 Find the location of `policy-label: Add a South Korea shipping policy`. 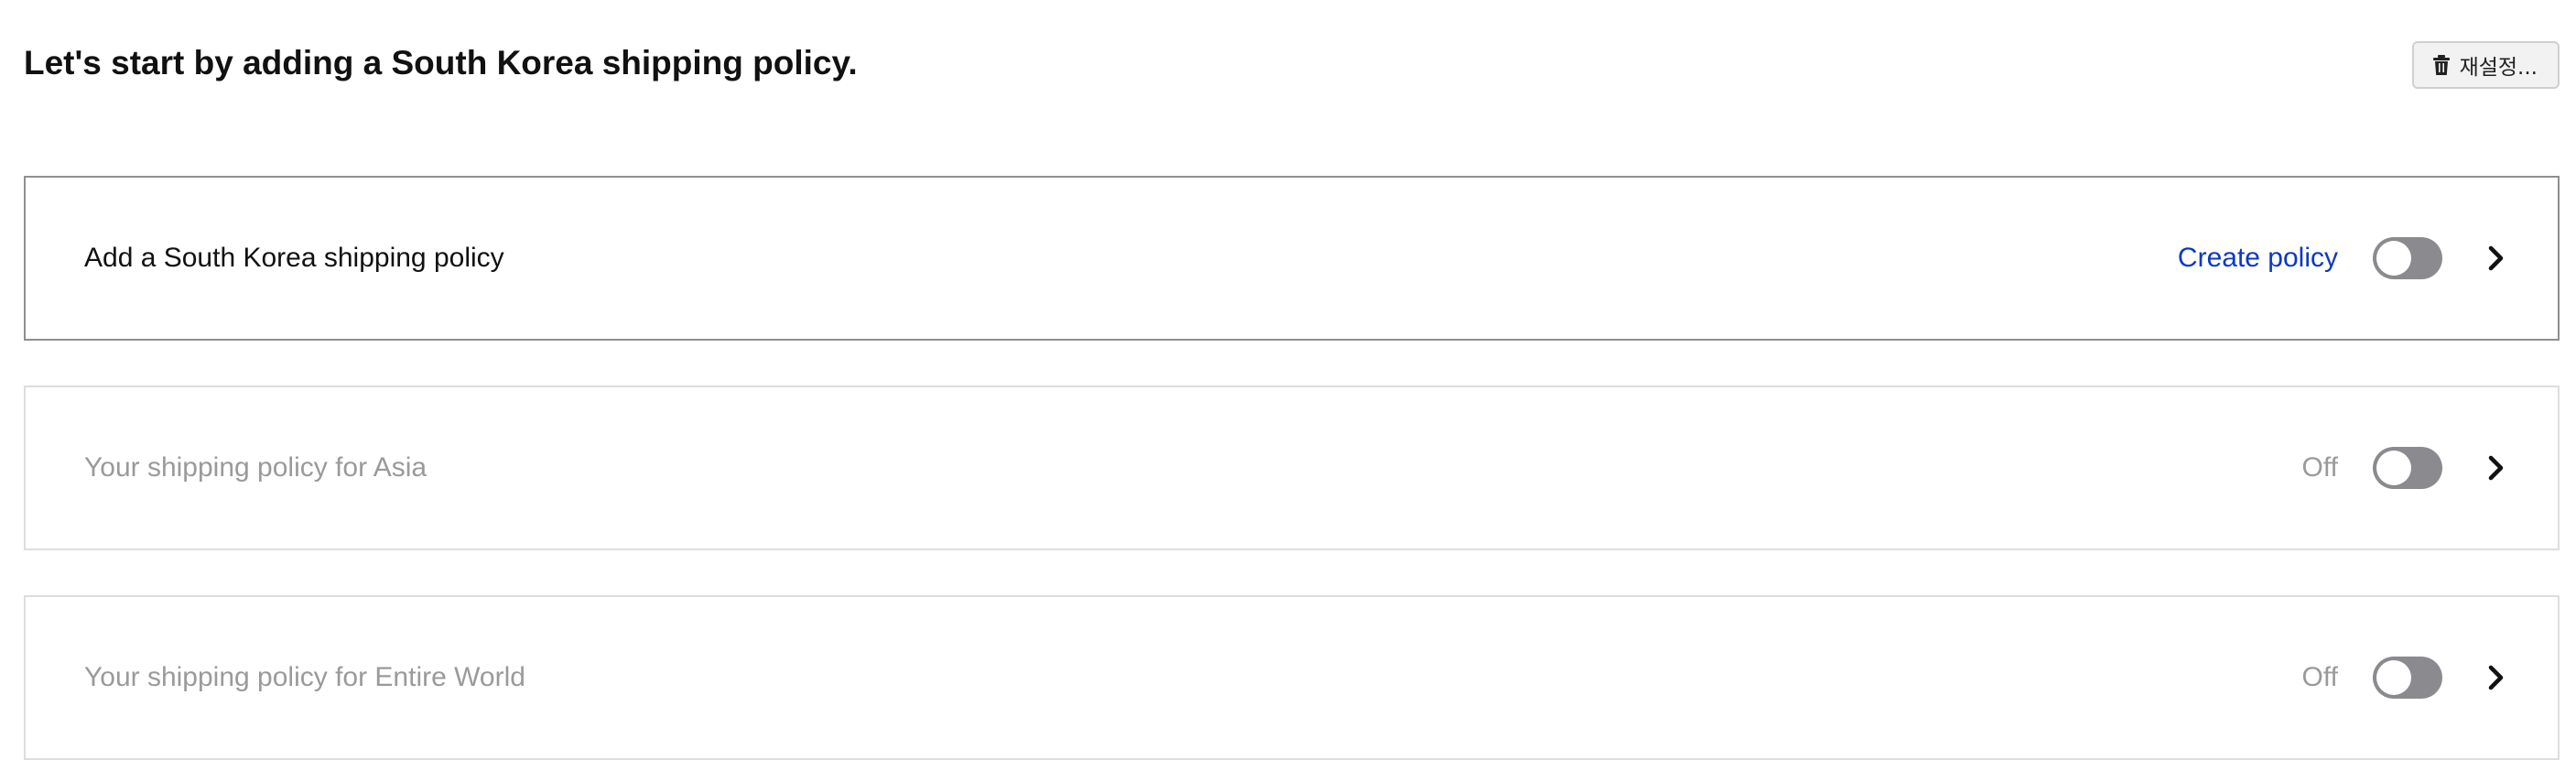

policy-label: Add a South Korea shipping policy is located at coordinates (294, 258).